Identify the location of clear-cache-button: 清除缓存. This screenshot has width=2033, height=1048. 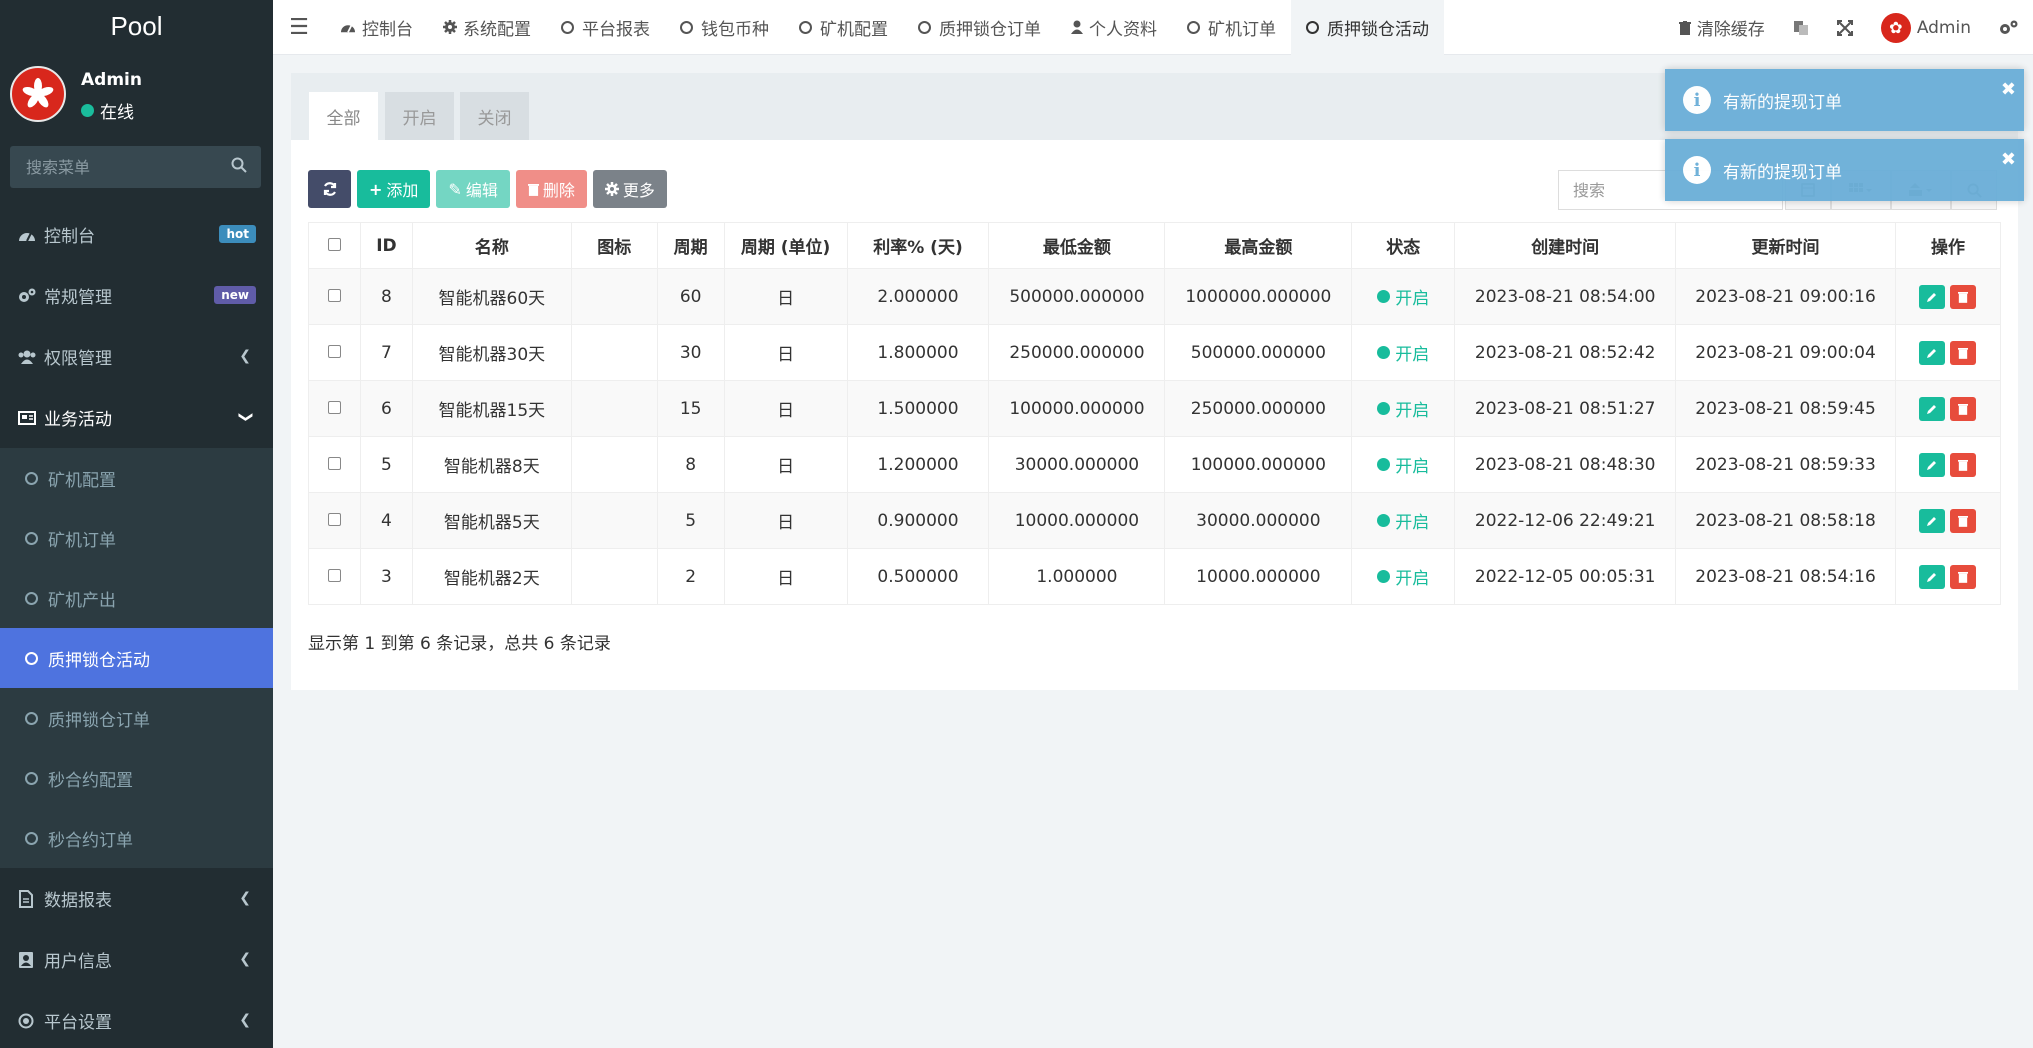
(1722, 27).